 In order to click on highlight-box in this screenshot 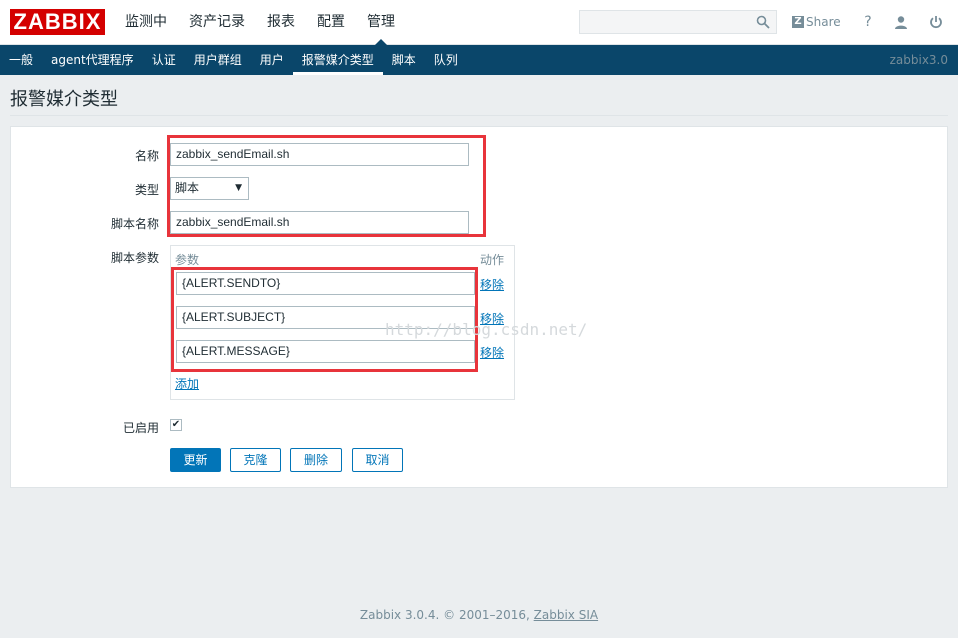, I will do `click(326, 186)`.